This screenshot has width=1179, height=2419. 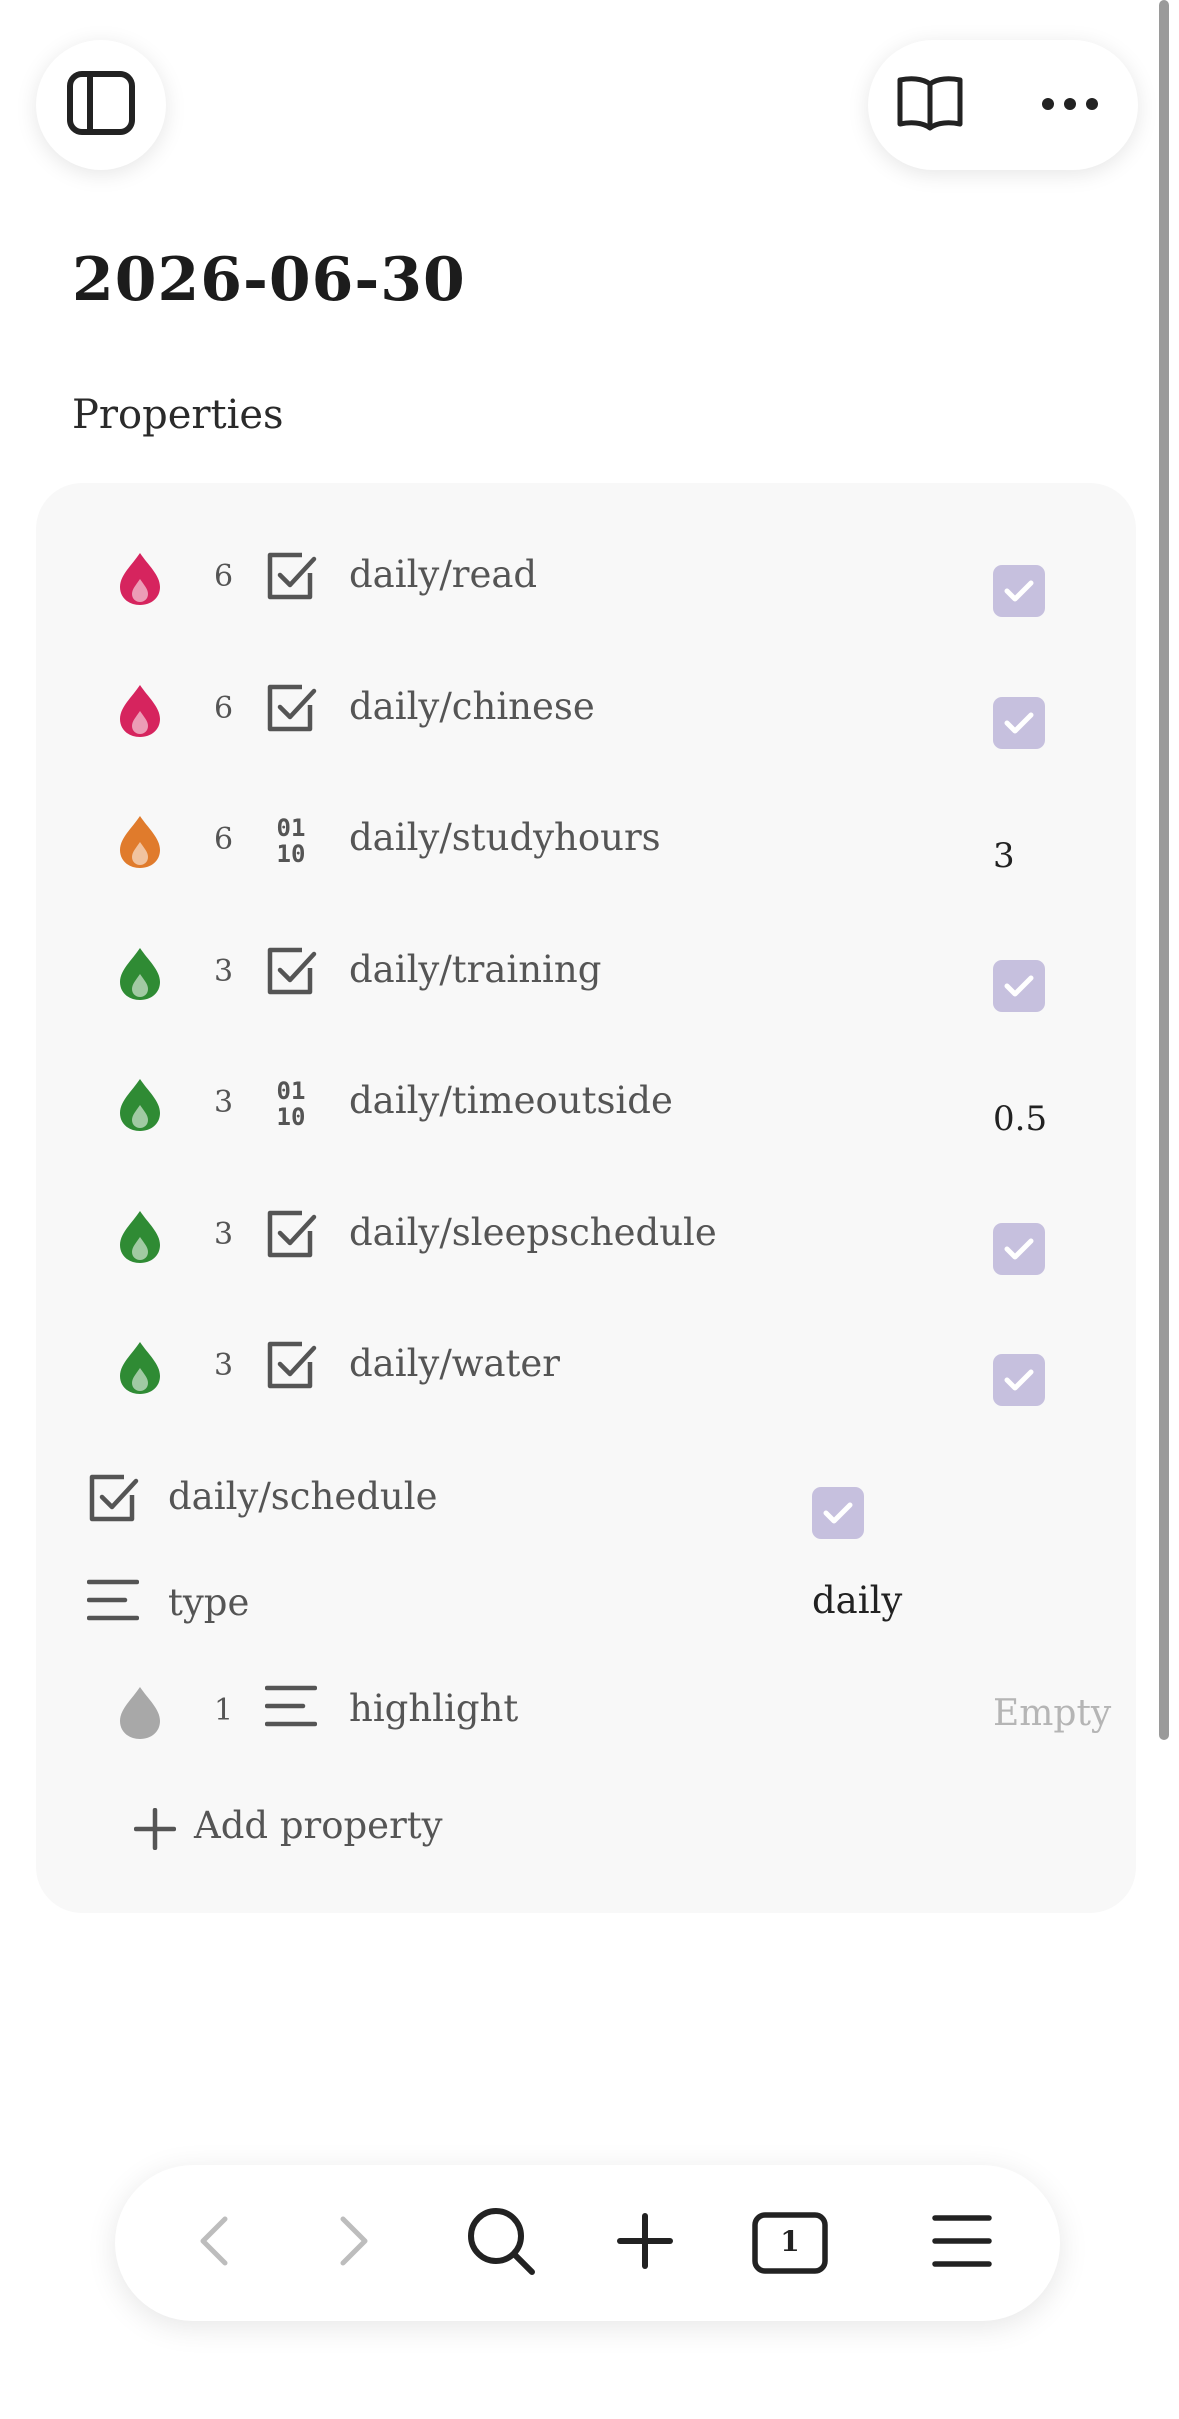 I want to click on property-name: daily/schedule, so click(x=303, y=1496).